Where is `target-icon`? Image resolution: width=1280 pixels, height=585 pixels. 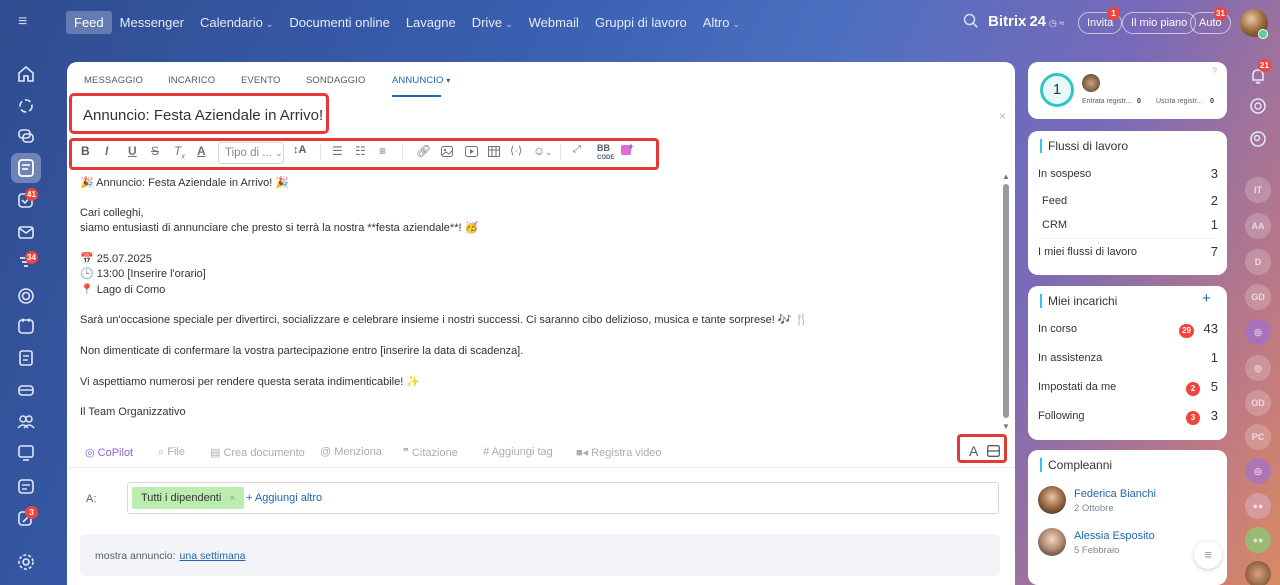
target-icon is located at coordinates (26, 296).